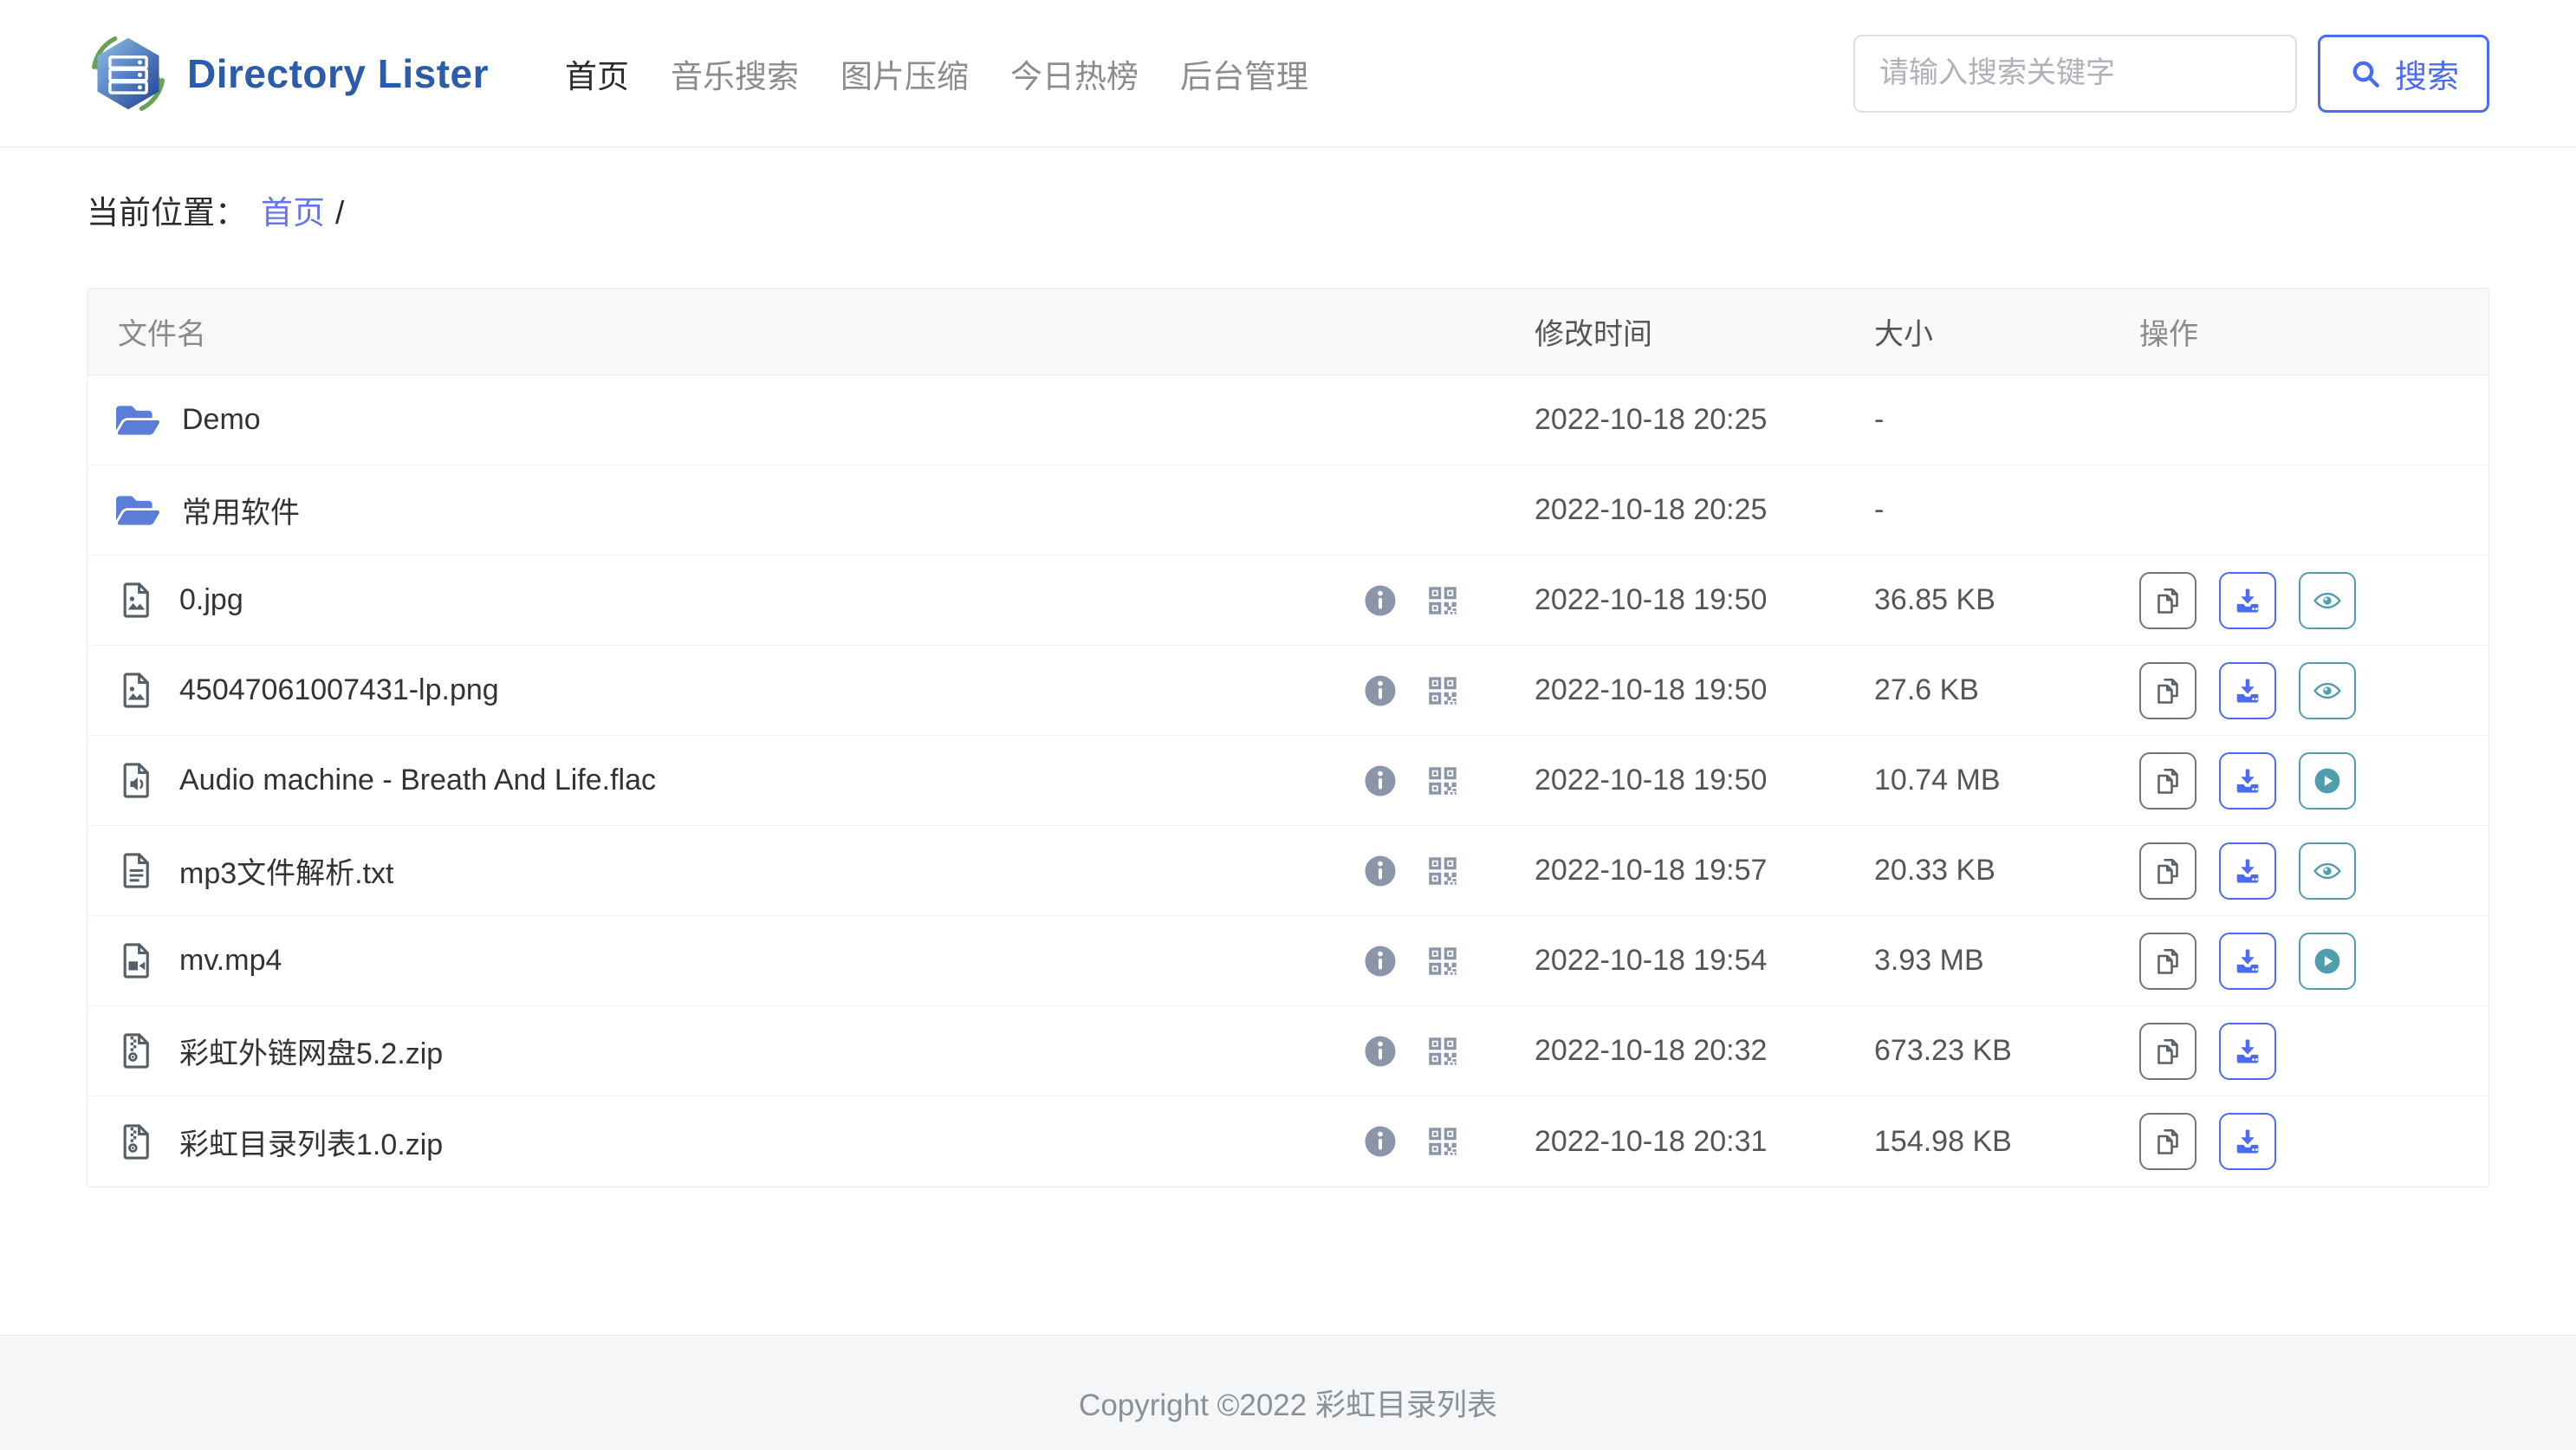 The image size is (2576, 1450). What do you see at coordinates (222, 420) in the screenshot?
I see `folder-link: Demo` at bounding box center [222, 420].